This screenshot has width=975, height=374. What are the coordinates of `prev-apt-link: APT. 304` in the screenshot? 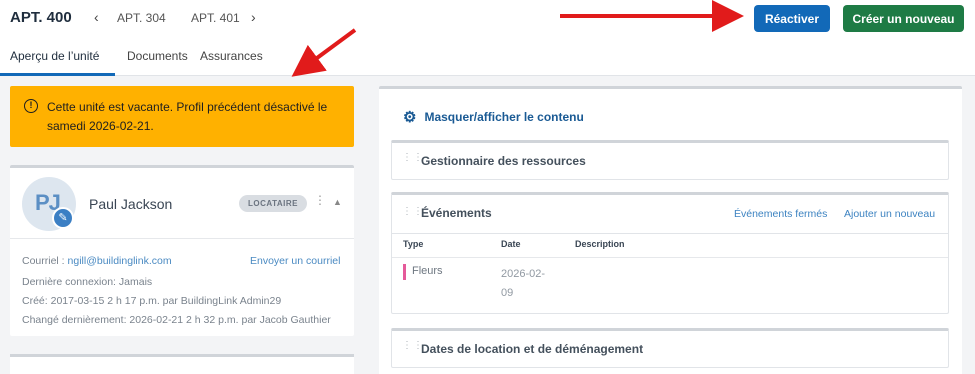 It's located at (141, 18).